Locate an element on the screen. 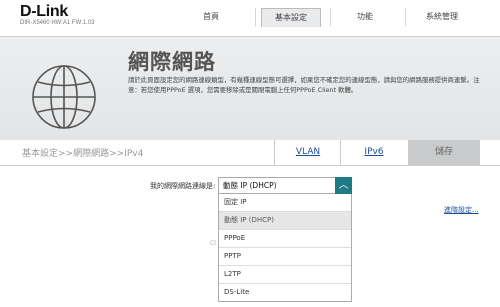 This screenshot has height=307, width=500. nav-home: 首頁 is located at coordinates (211, 17).